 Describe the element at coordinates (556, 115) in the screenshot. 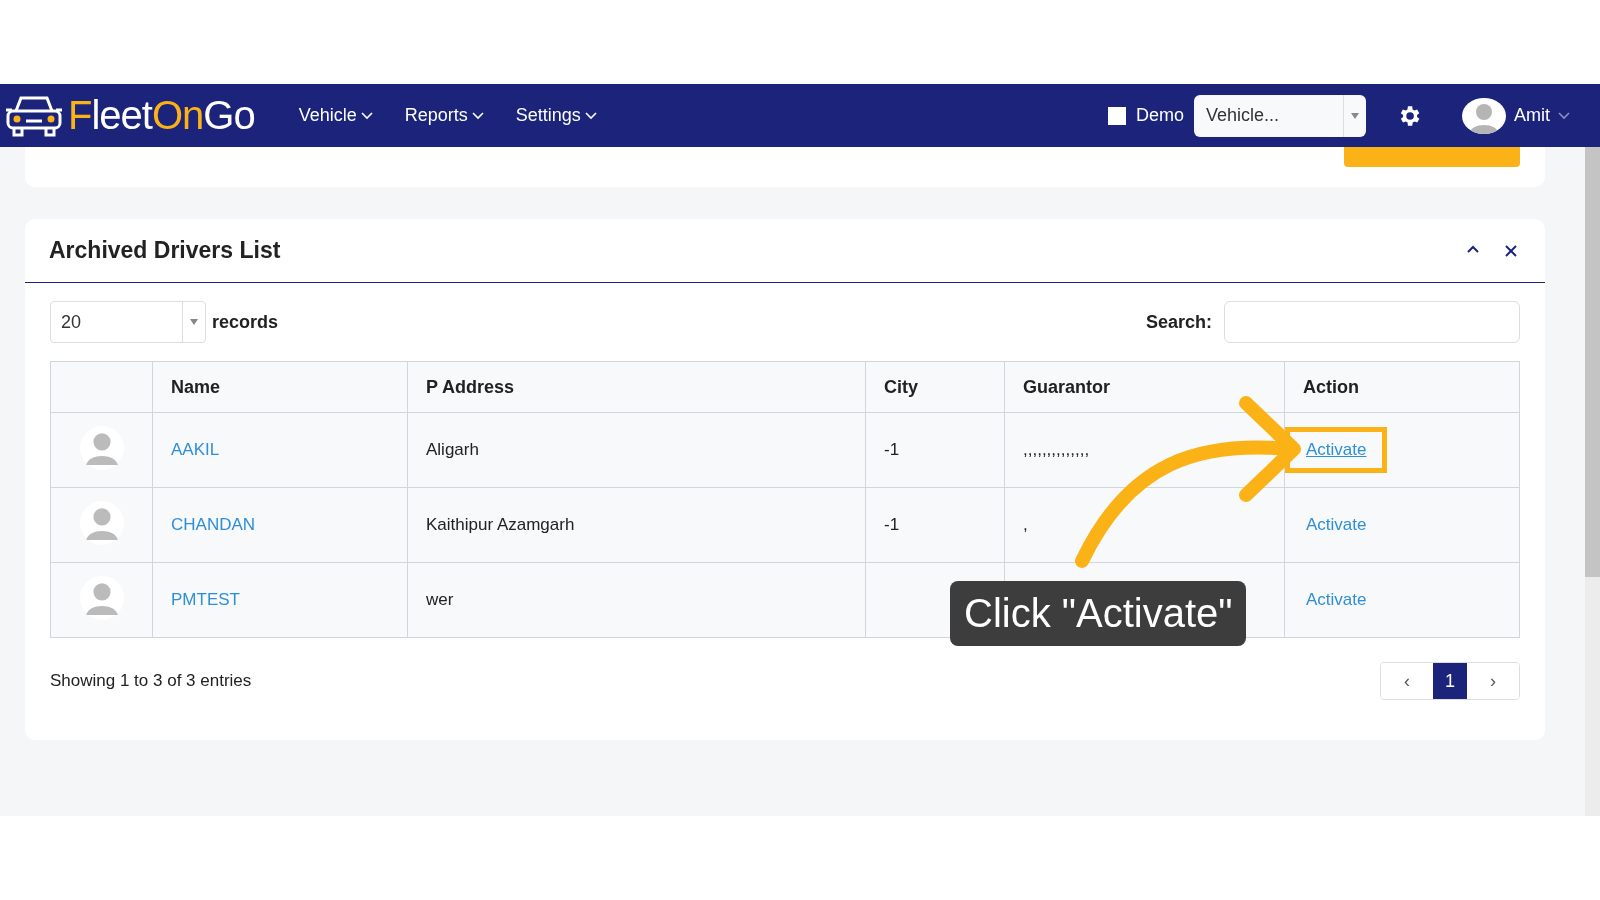

I see `nav-menu-item: Settings` at that location.